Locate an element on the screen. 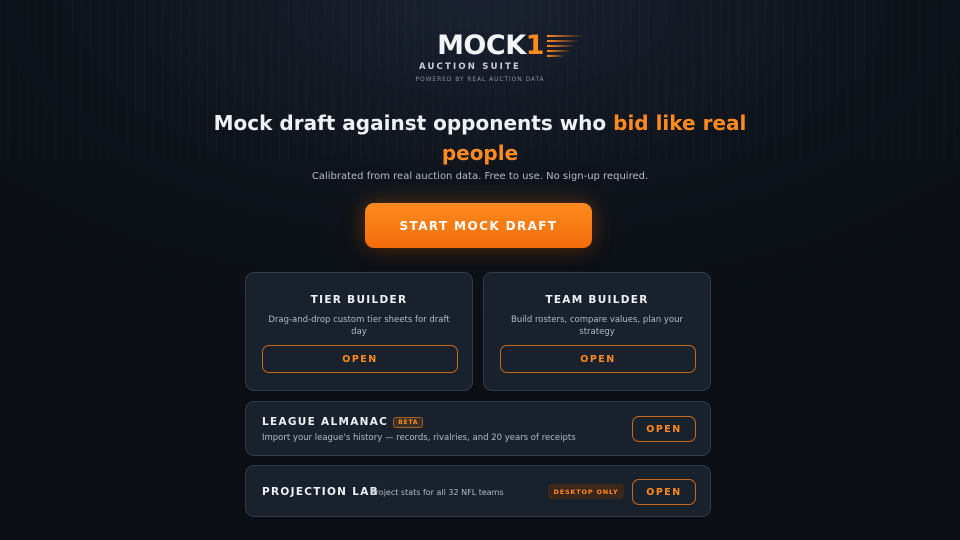 The height and width of the screenshot is (540, 960). desktop-only-badge: DESKTOP ONLY is located at coordinates (586, 491).